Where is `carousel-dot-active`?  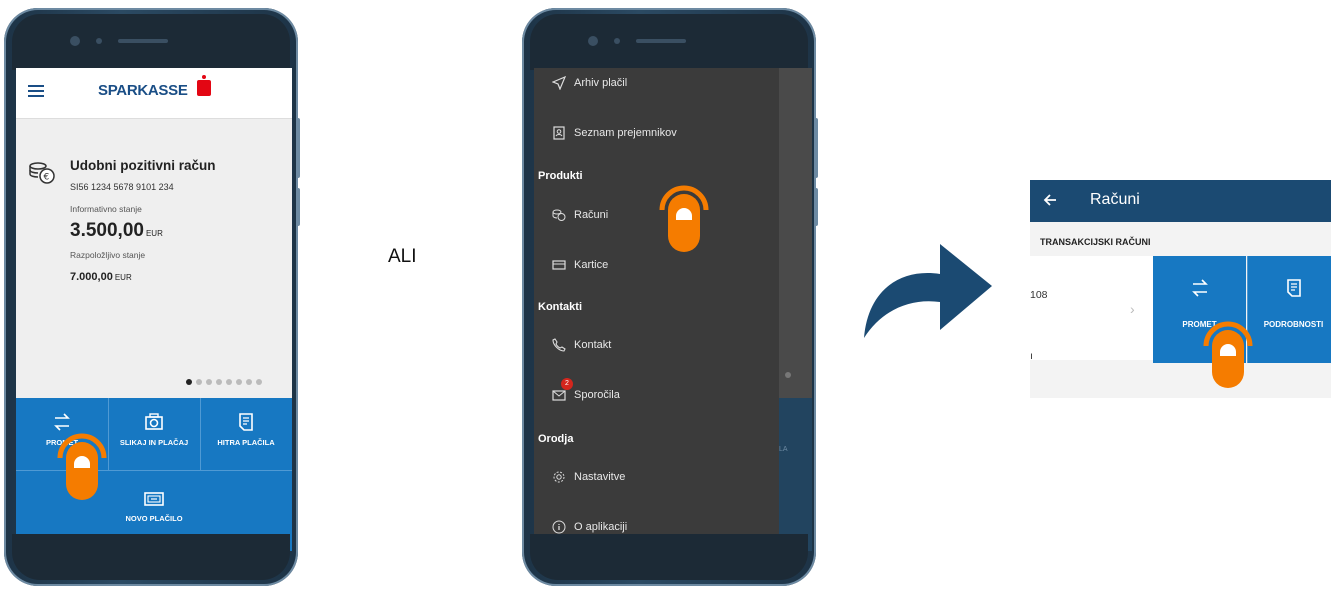 carousel-dot-active is located at coordinates (189, 382).